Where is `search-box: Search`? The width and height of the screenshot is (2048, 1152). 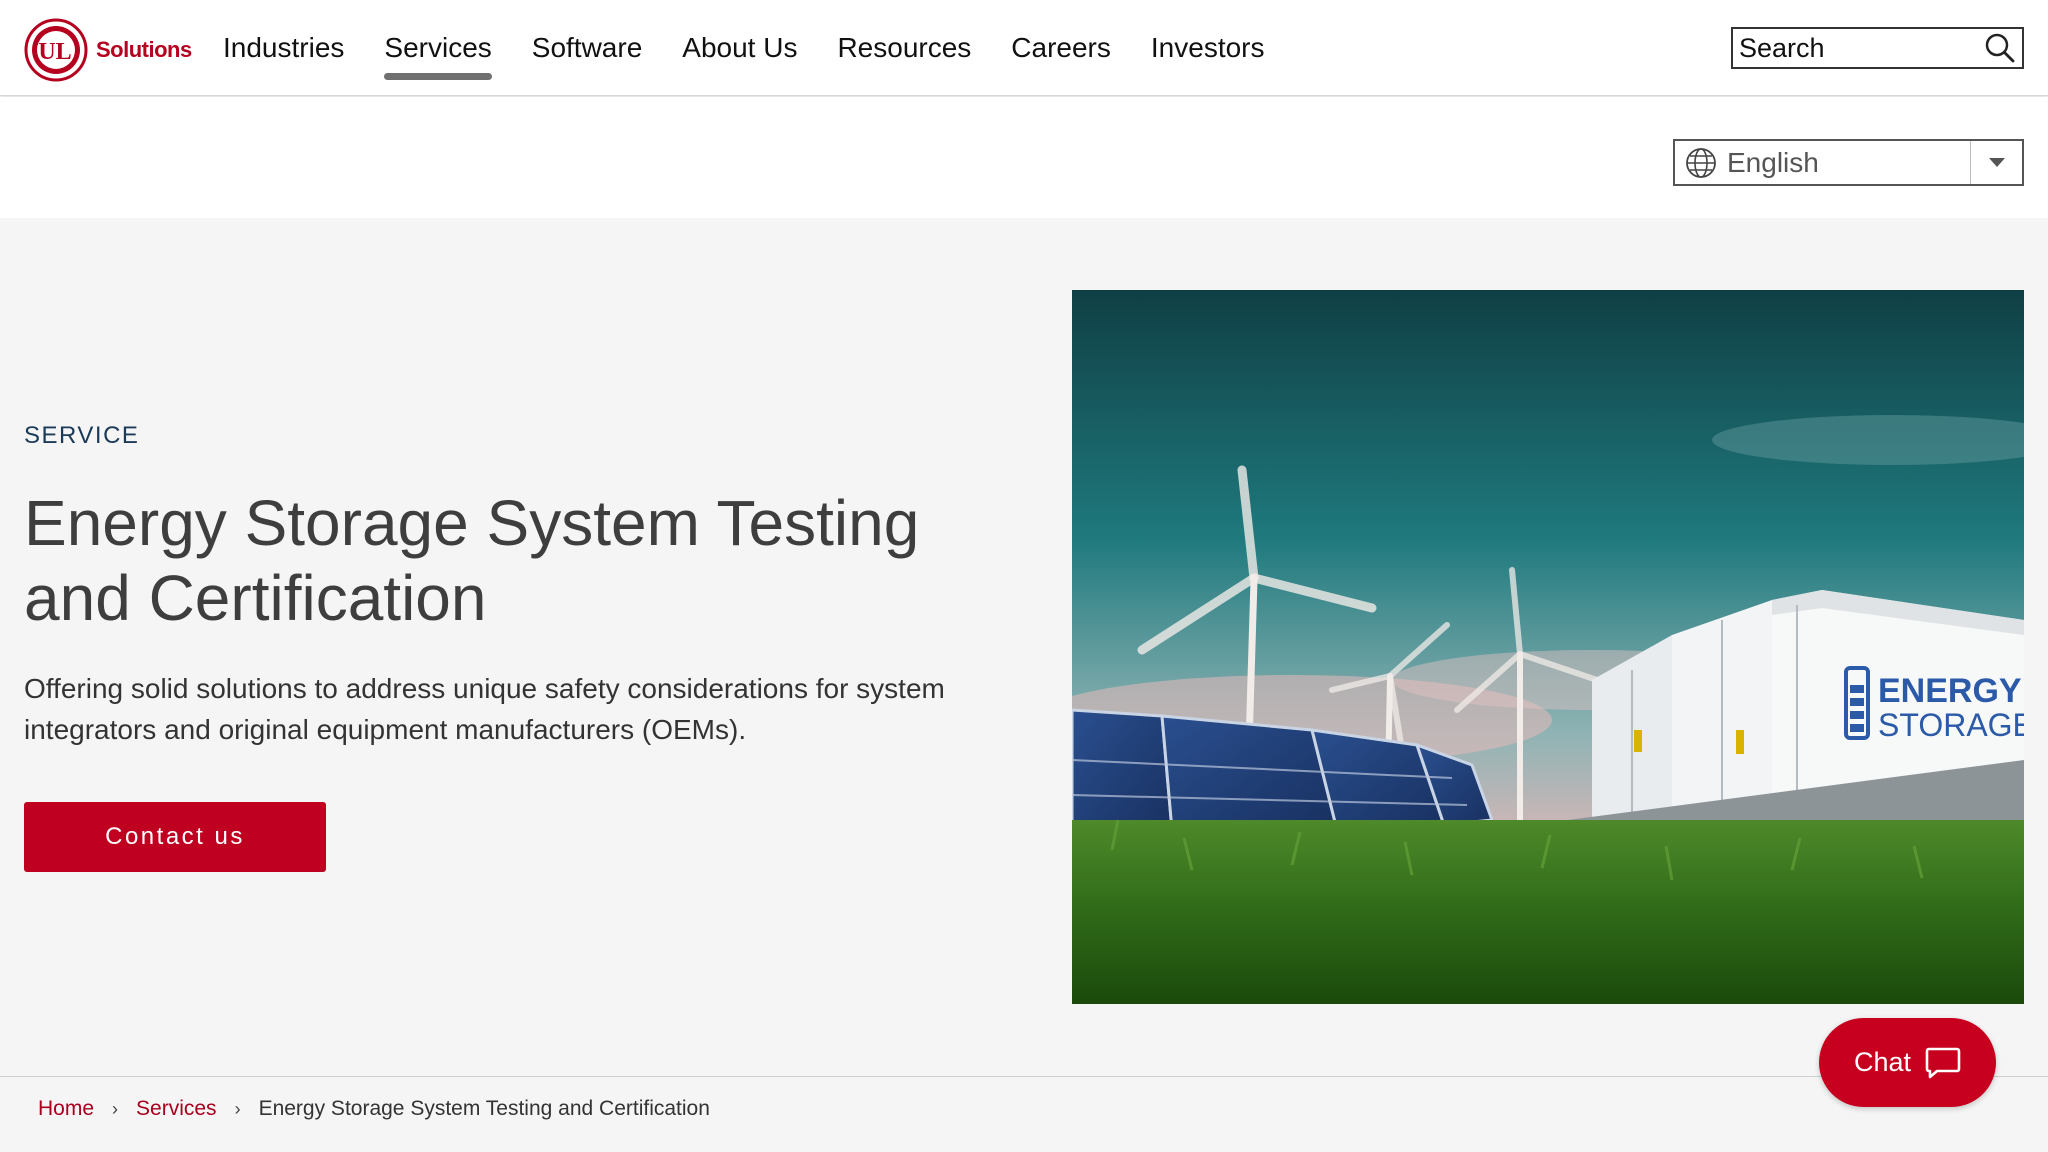 search-box: Search is located at coordinates (1877, 48).